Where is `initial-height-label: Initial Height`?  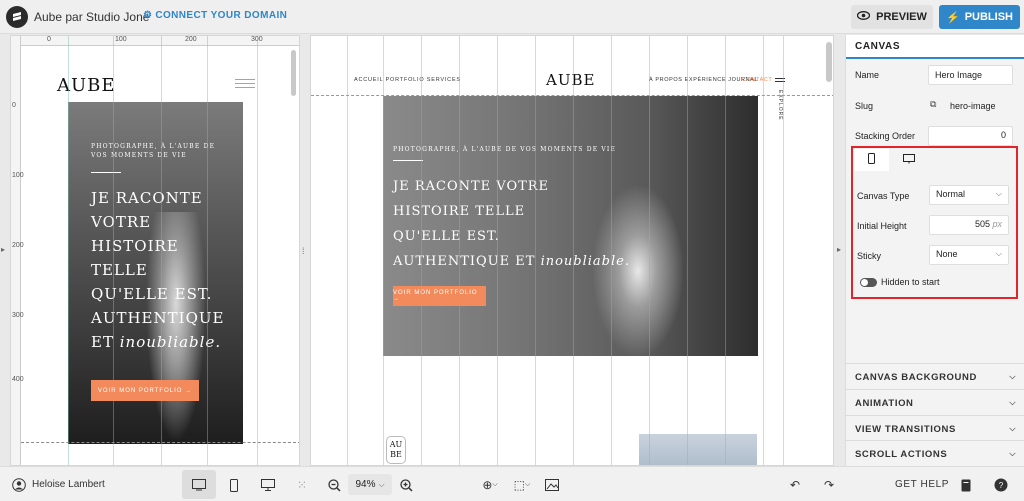
initial-height-label: Initial Height is located at coordinates (882, 226).